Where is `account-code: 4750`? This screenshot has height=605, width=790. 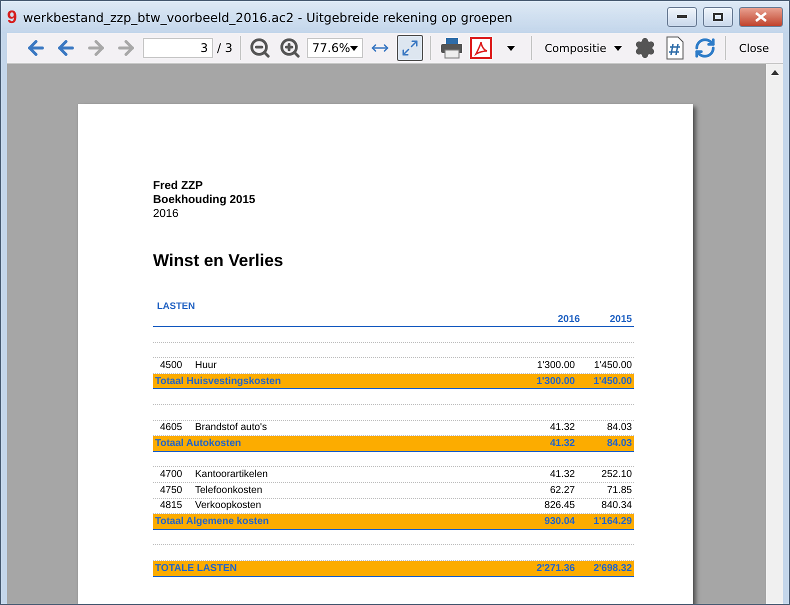 account-code: 4750 is located at coordinates (171, 490).